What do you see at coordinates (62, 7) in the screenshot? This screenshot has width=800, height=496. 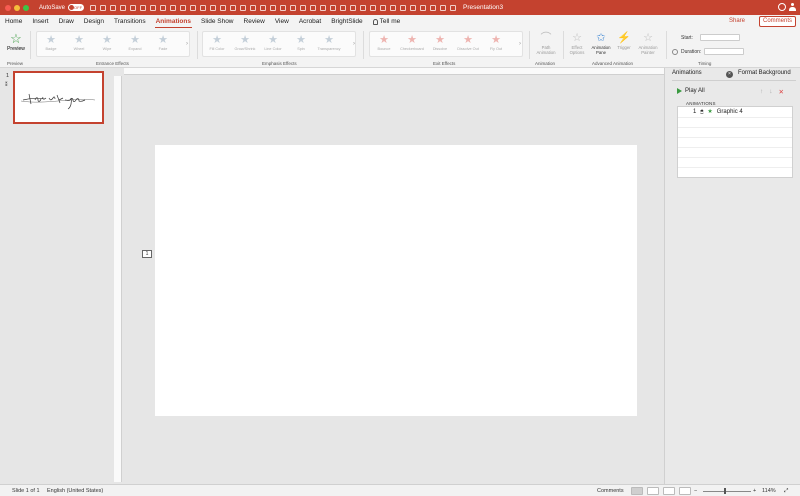 I see `autosave-control: AutoSave OFF` at bounding box center [62, 7].